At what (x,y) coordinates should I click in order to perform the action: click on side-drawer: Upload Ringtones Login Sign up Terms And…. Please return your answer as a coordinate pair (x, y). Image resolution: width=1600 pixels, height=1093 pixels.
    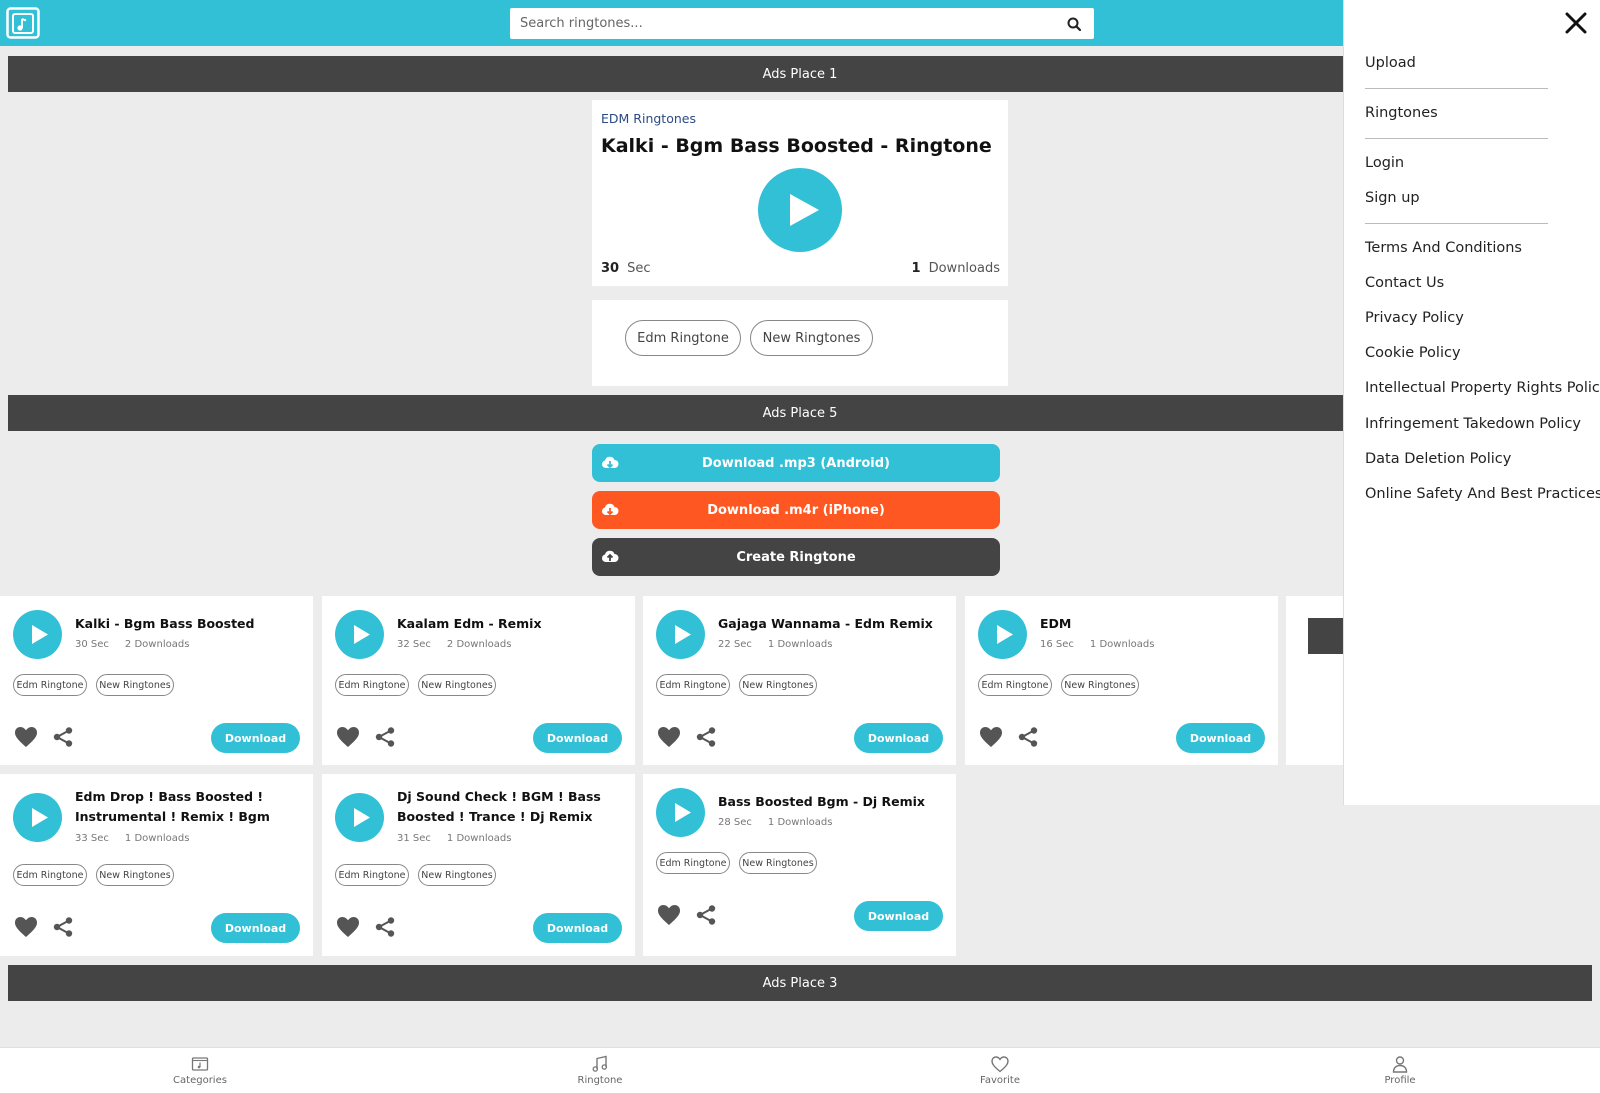
    Looking at the image, I should click on (1471, 402).